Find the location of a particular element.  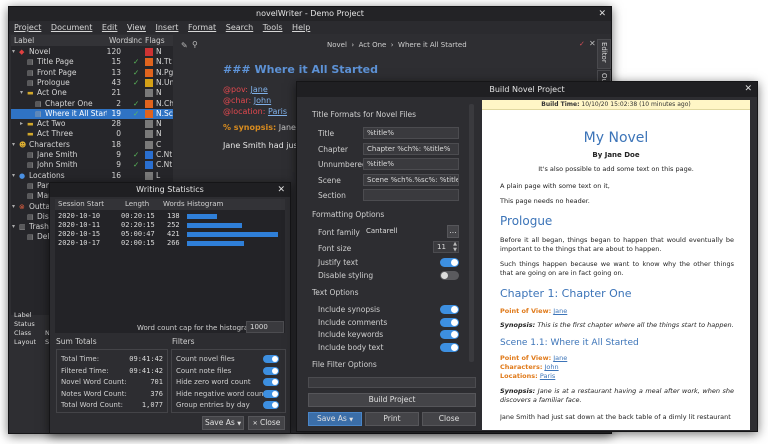

menu-help: Help is located at coordinates (301, 27).